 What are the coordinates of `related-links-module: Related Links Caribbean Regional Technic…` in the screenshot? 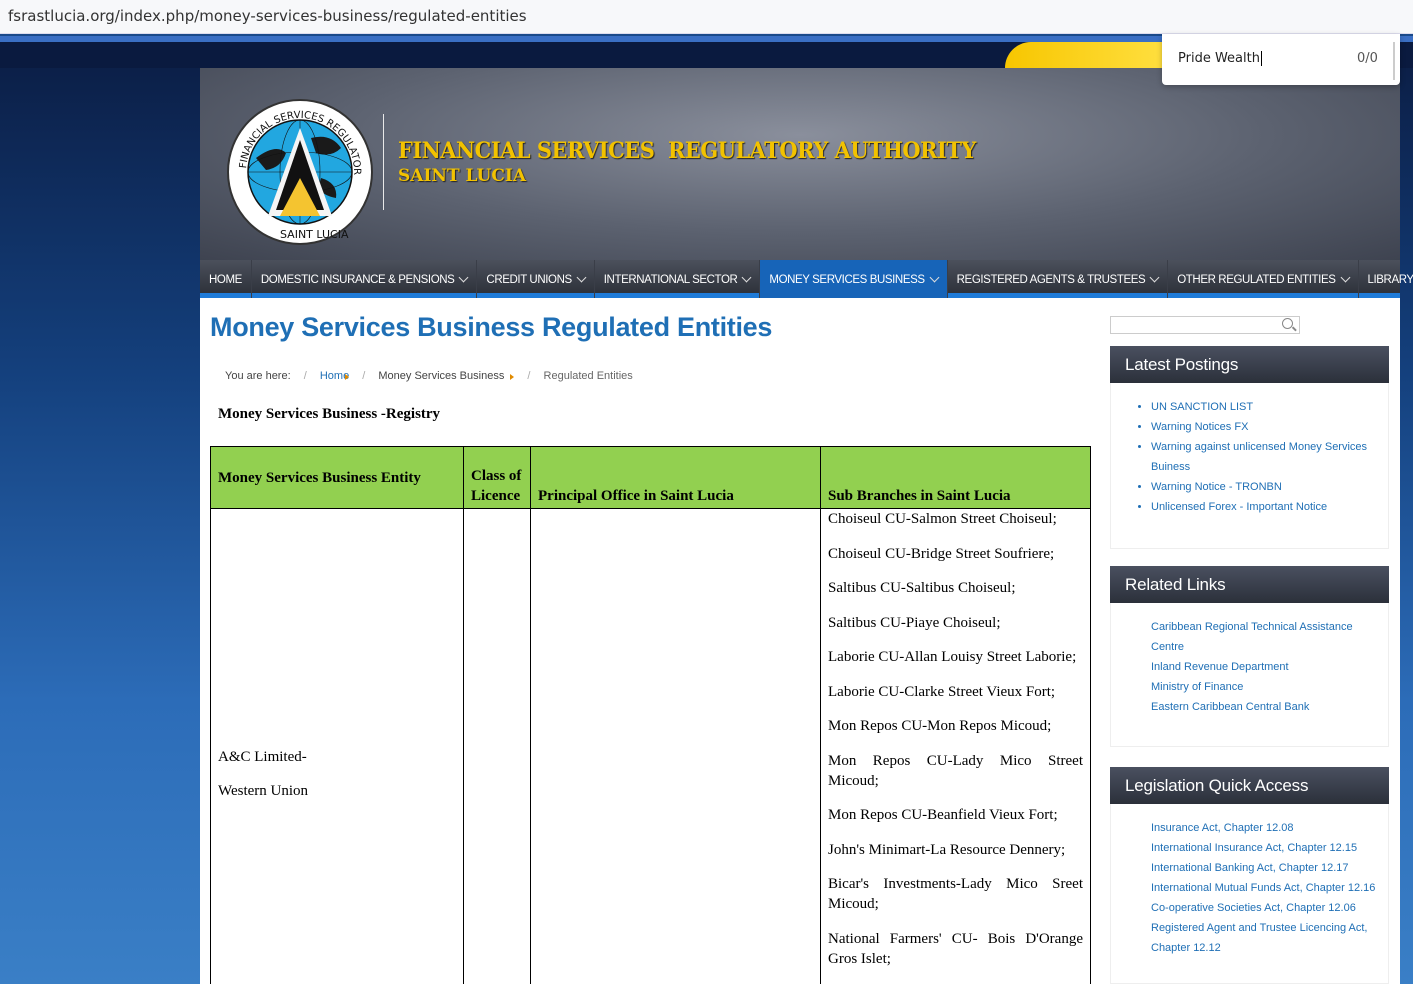 It's located at (1249, 656).